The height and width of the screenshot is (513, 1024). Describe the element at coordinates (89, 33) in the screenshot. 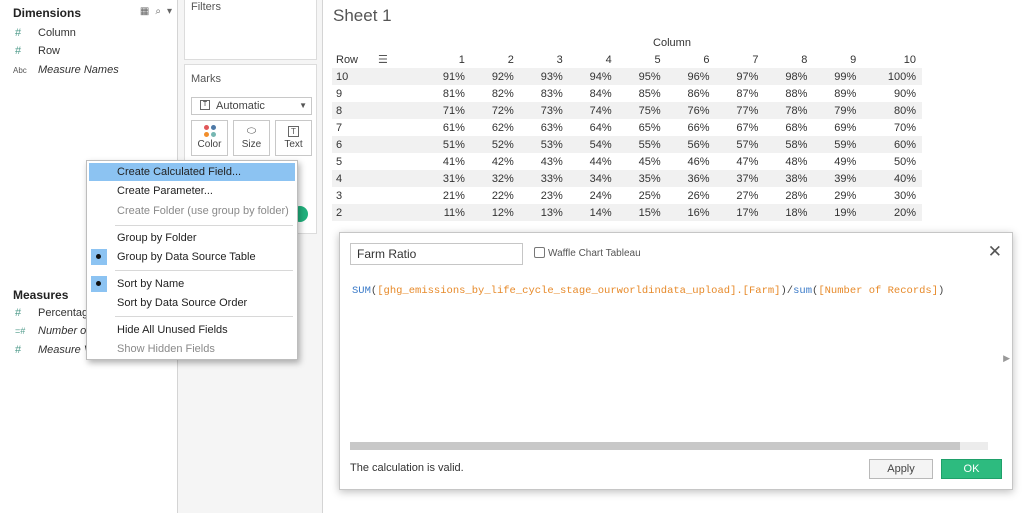

I see `field-column: # Column` at that location.